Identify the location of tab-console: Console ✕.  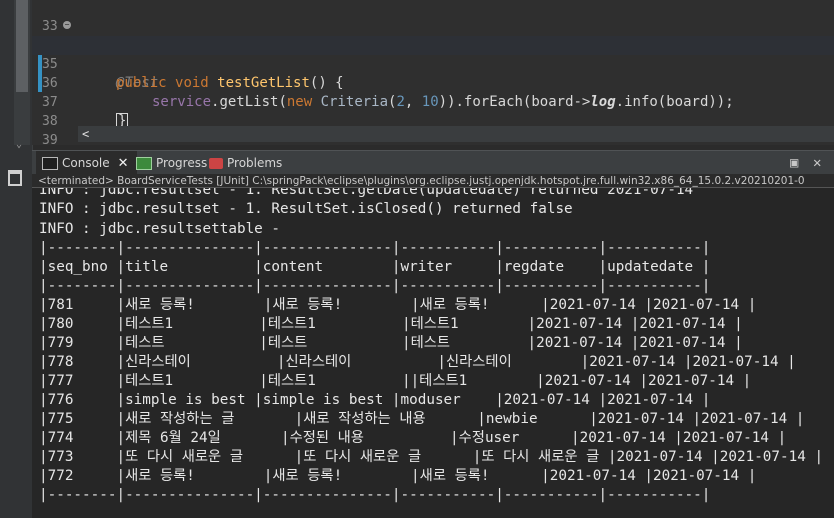
(86, 163).